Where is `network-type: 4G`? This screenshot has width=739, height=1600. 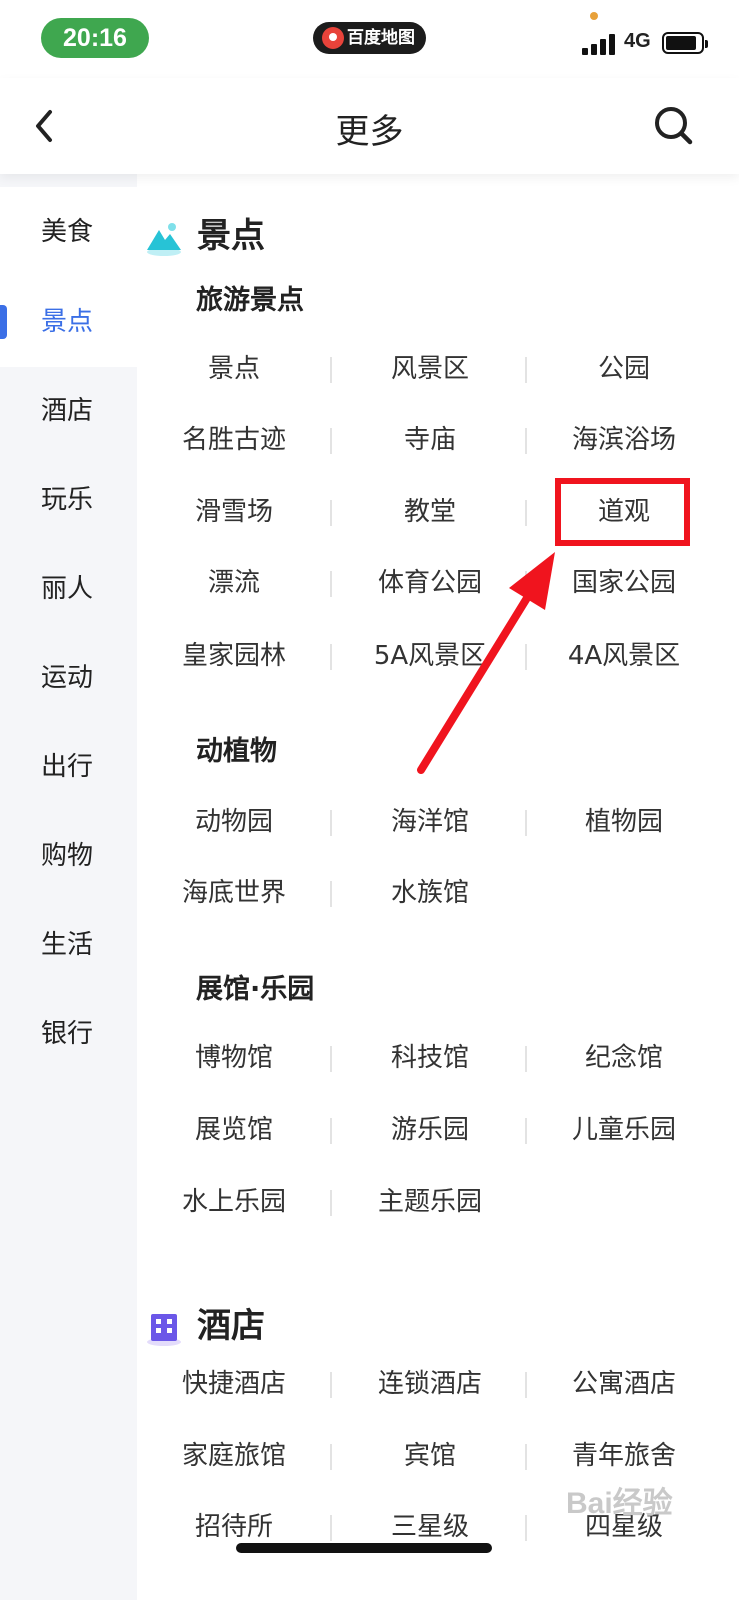 network-type: 4G is located at coordinates (637, 41).